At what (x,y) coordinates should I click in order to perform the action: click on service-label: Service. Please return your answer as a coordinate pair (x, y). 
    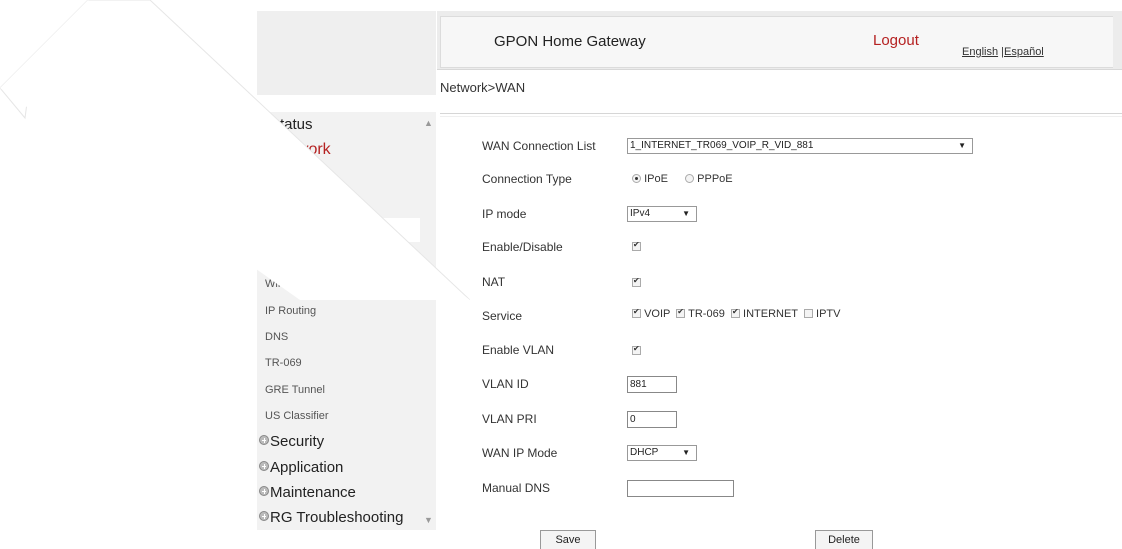
    Looking at the image, I should click on (502, 316).